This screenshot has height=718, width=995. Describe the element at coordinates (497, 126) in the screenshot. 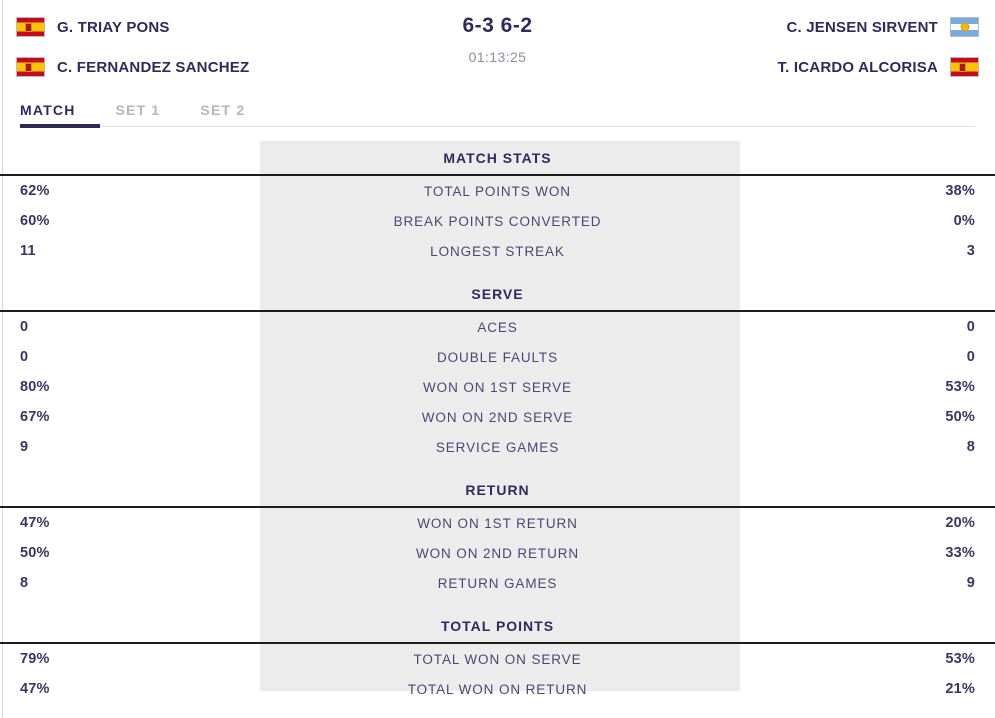

I see `tab-underline` at that location.